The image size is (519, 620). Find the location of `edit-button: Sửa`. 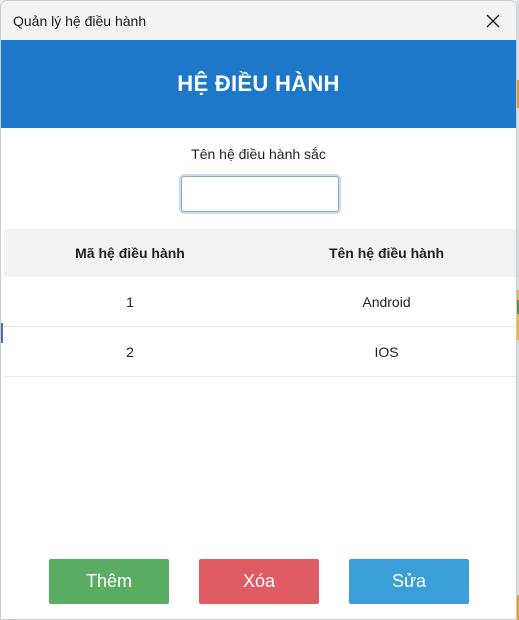

edit-button: Sửa is located at coordinates (409, 581).